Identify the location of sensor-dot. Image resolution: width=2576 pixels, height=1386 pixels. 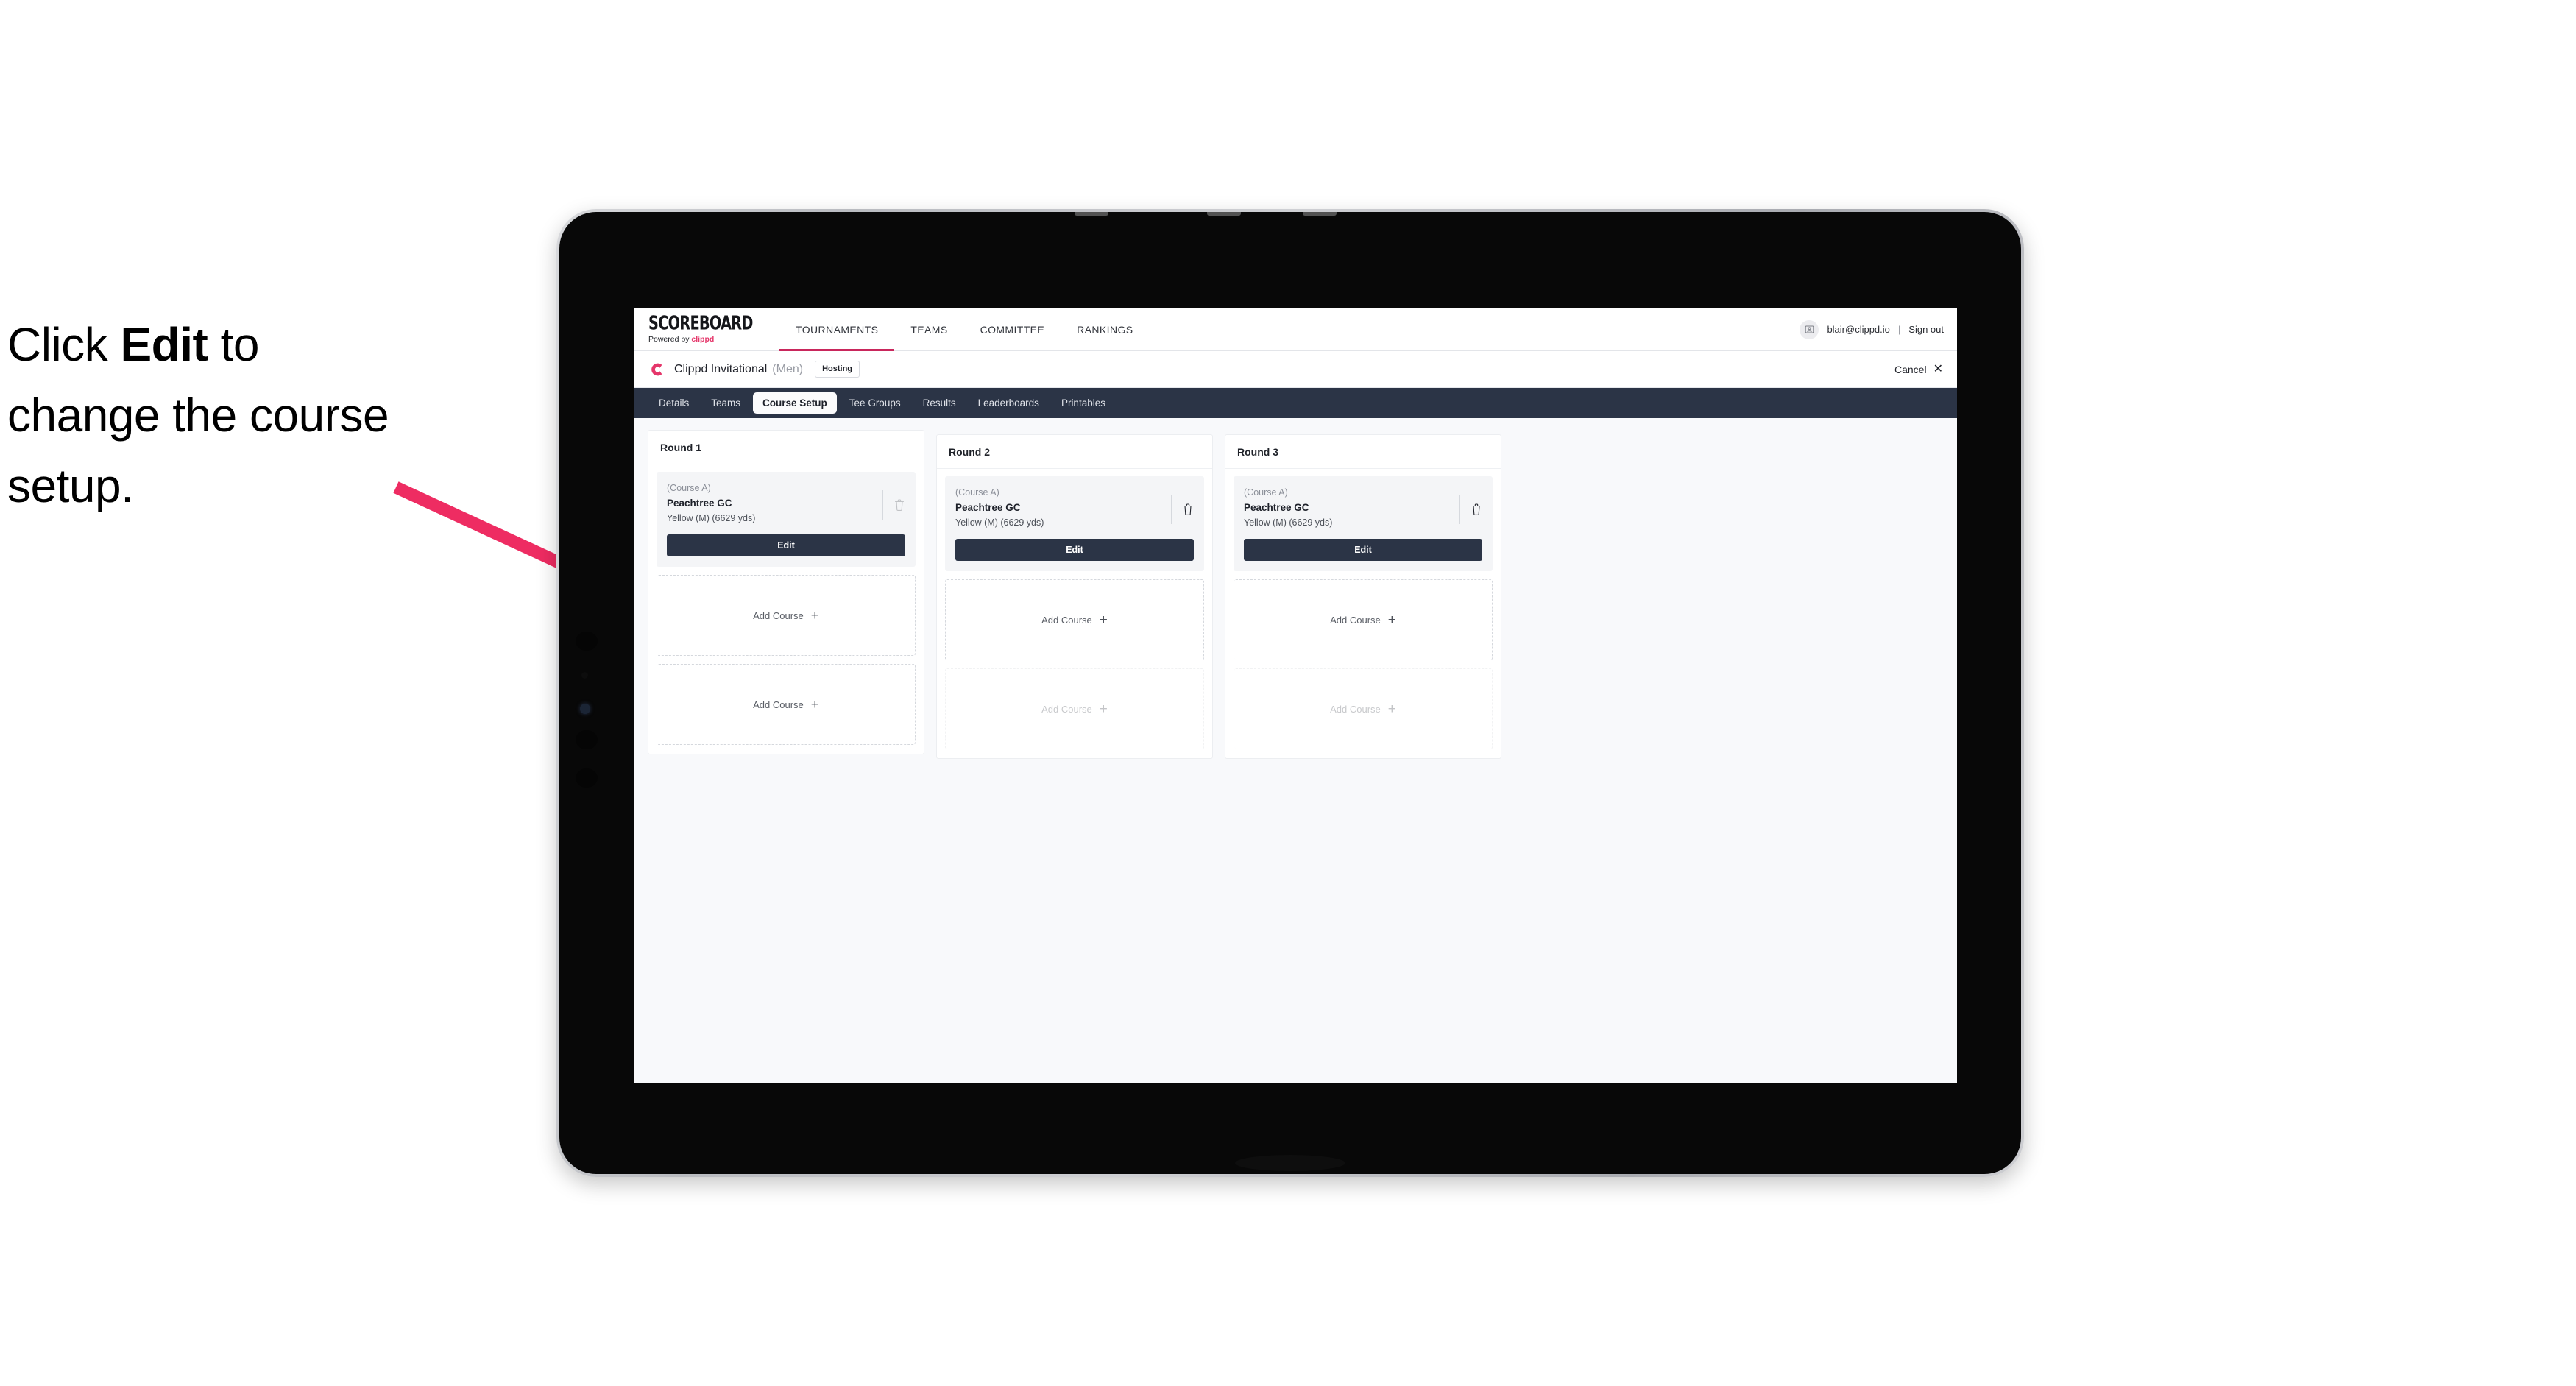
(584, 675).